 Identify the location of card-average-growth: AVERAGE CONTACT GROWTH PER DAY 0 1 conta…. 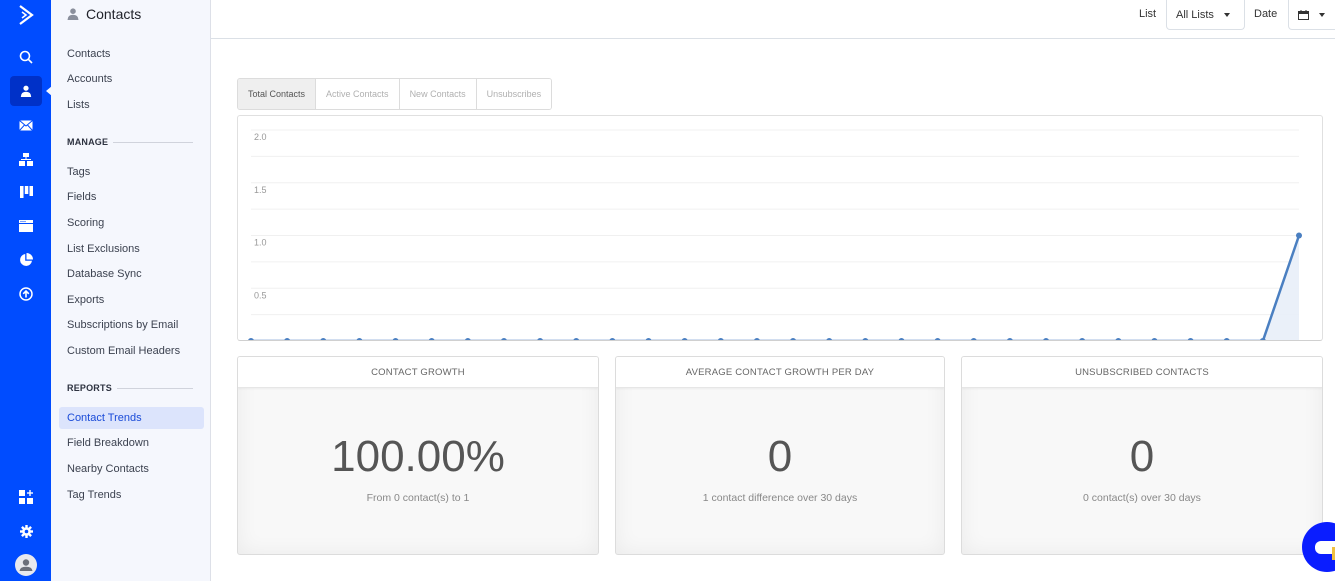
(780, 455).